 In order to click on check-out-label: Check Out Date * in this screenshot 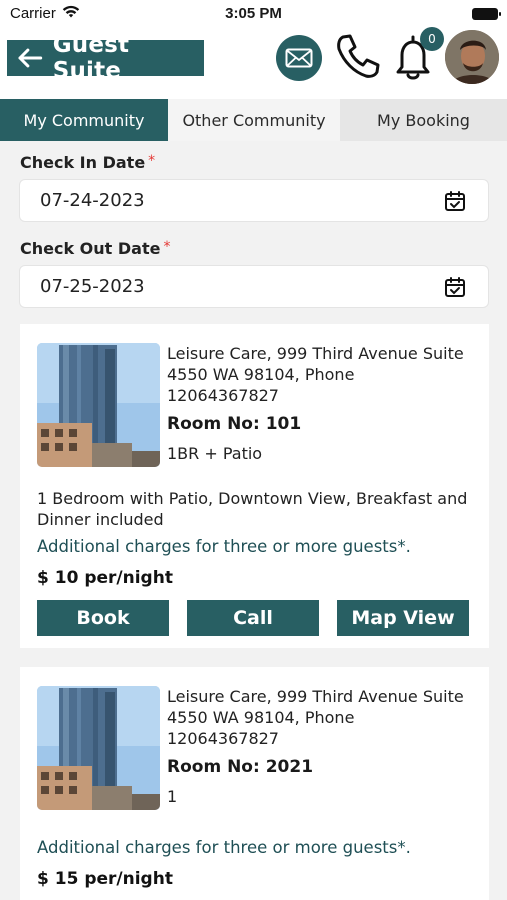, I will do `click(95, 248)`.